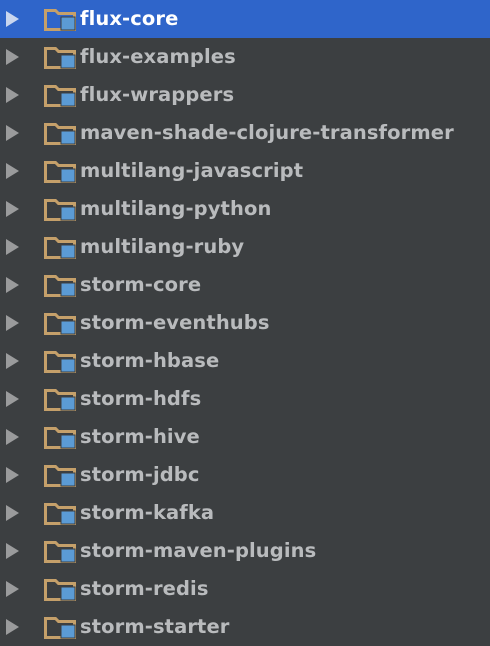 The image size is (490, 646). Describe the element at coordinates (157, 94) in the screenshot. I see `tree-row-label: flux-wrappers` at that location.